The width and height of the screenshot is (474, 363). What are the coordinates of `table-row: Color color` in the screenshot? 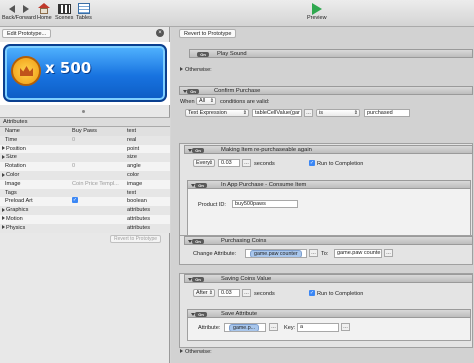 It's located at (85, 175).